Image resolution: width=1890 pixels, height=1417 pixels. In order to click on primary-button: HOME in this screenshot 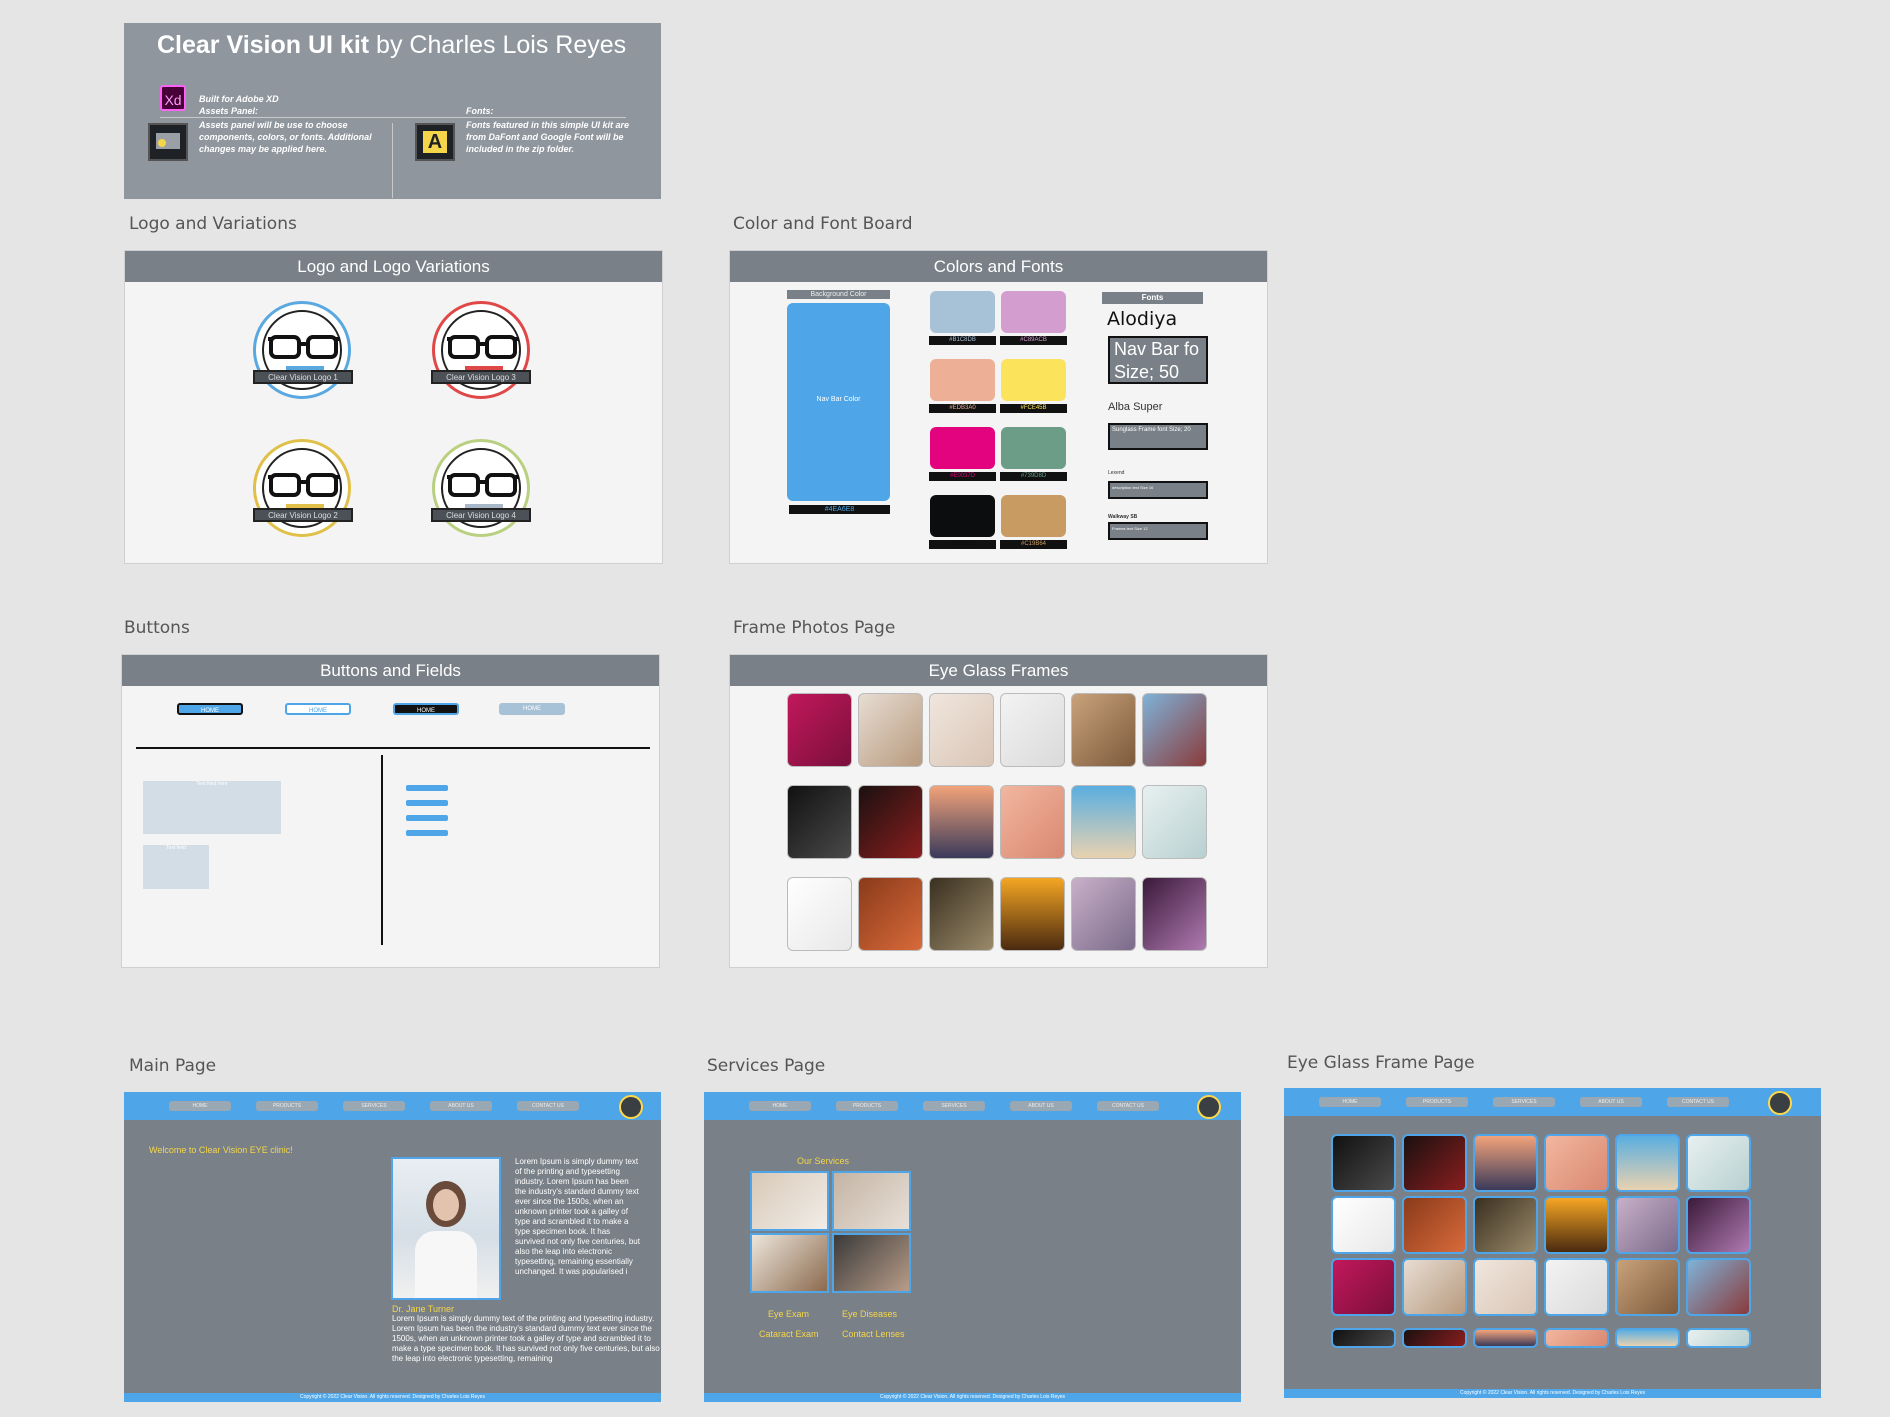, I will do `click(210, 709)`.